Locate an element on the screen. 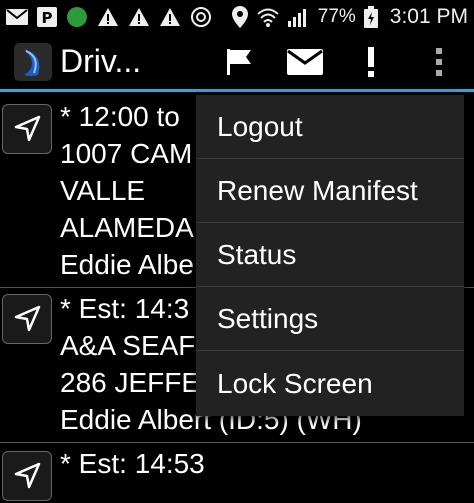  stop-line: * Est: 14:53 is located at coordinates (132, 463).